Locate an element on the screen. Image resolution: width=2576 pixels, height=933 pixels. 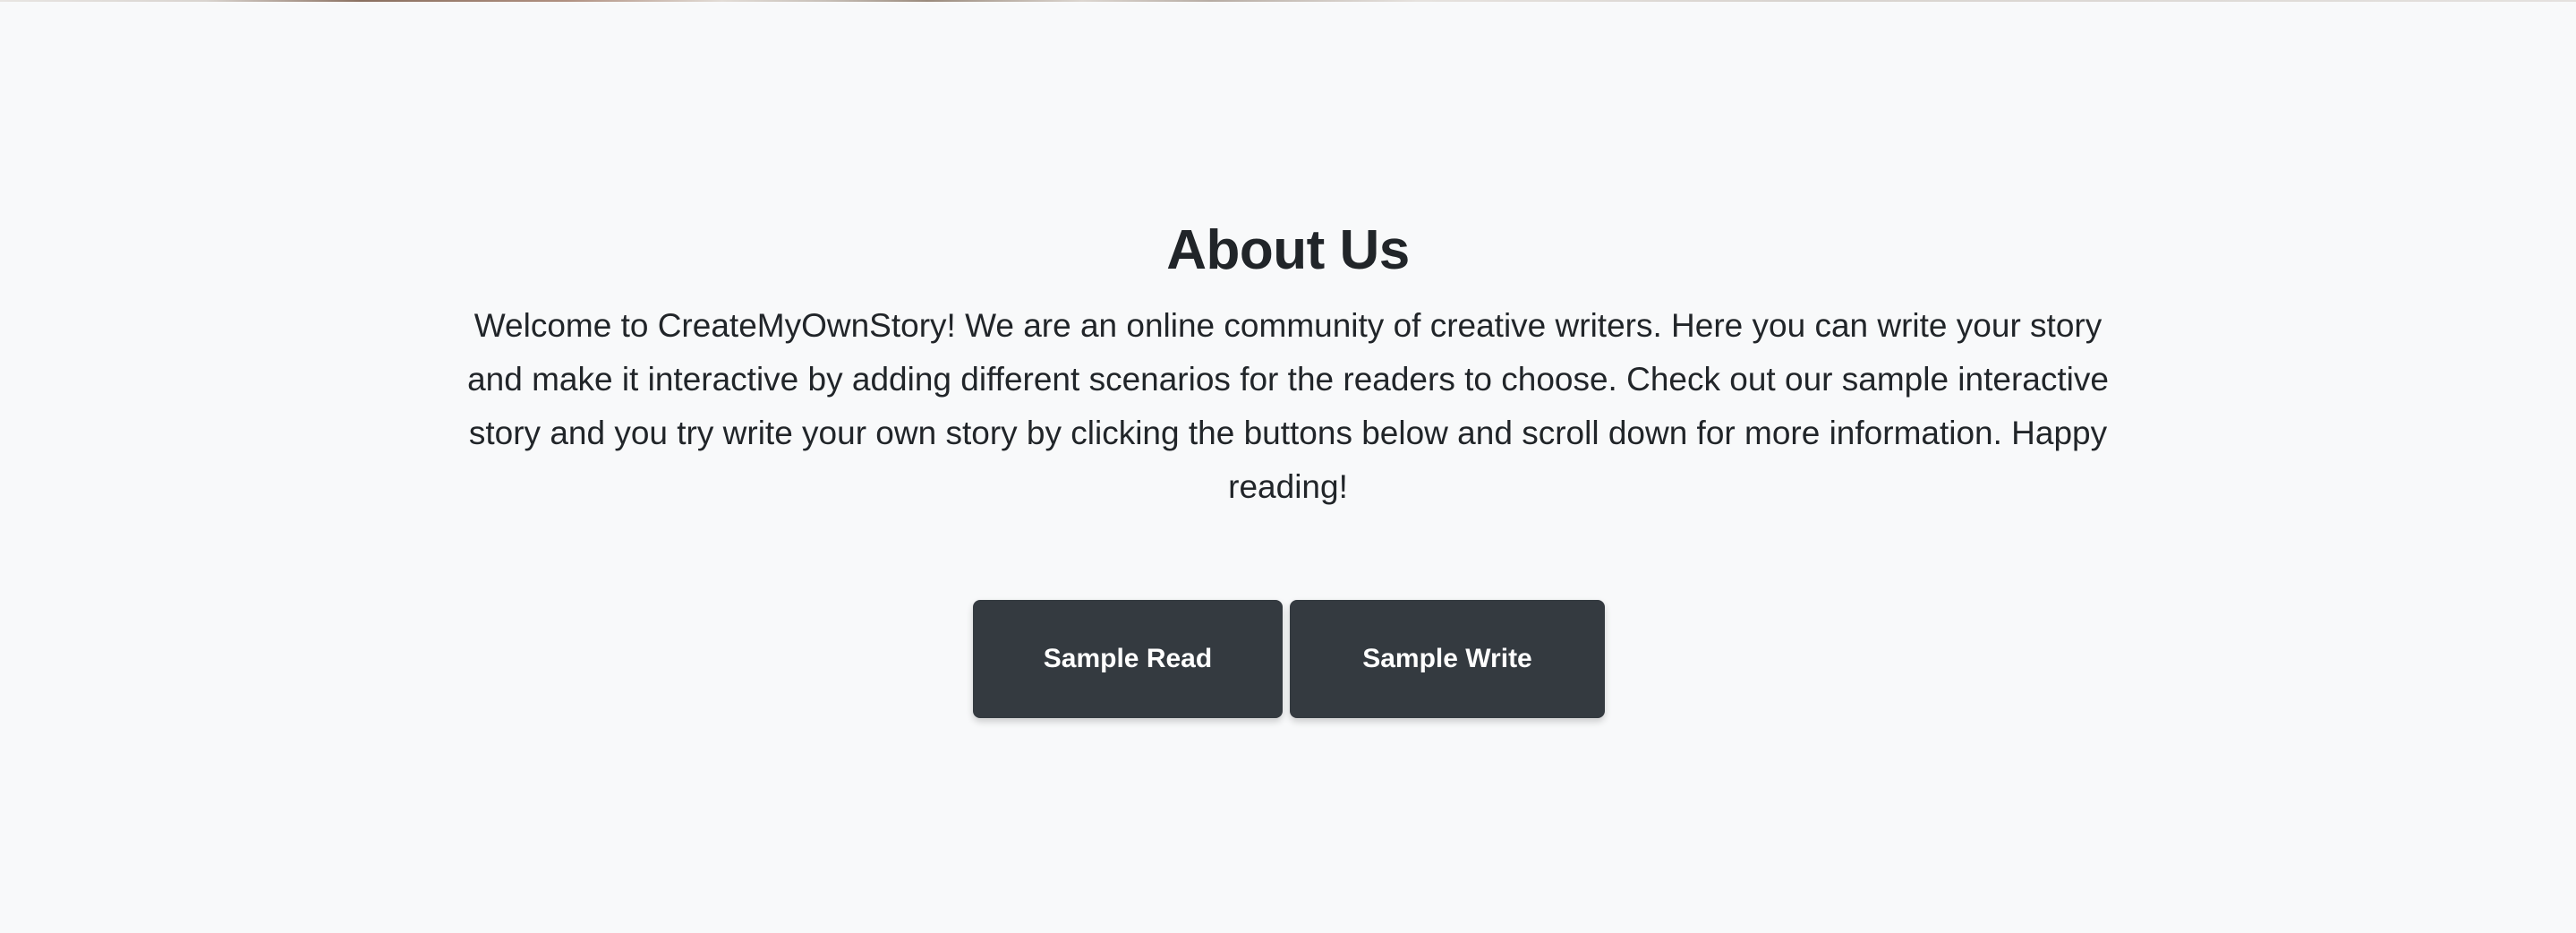
about-title: About Us is located at coordinates (1288, 250).